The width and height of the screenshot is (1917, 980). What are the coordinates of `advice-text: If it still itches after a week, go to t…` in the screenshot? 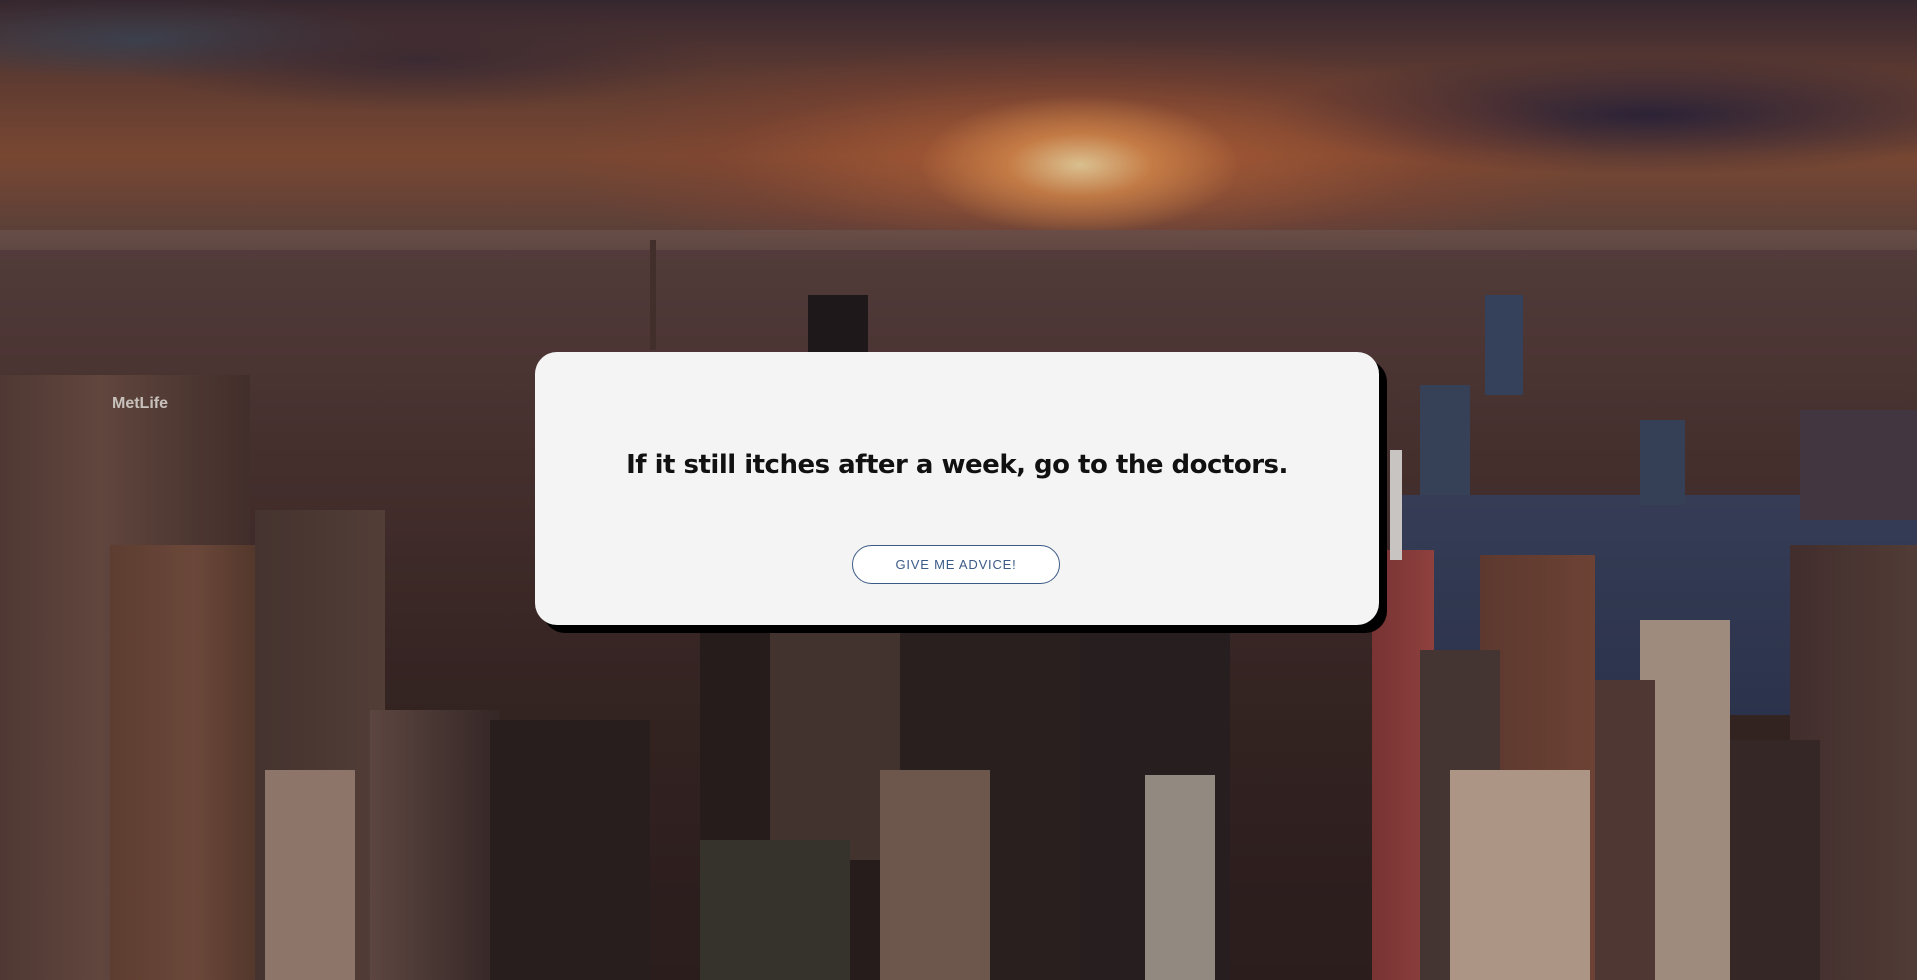 It's located at (957, 465).